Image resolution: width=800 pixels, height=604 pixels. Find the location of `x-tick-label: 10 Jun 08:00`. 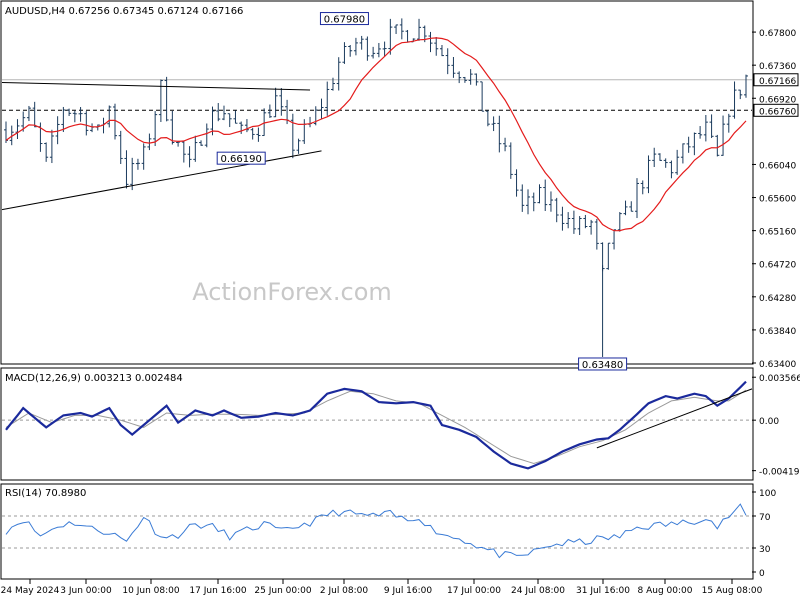

x-tick-label: 10 Jun 08:00 is located at coordinates (150, 591).